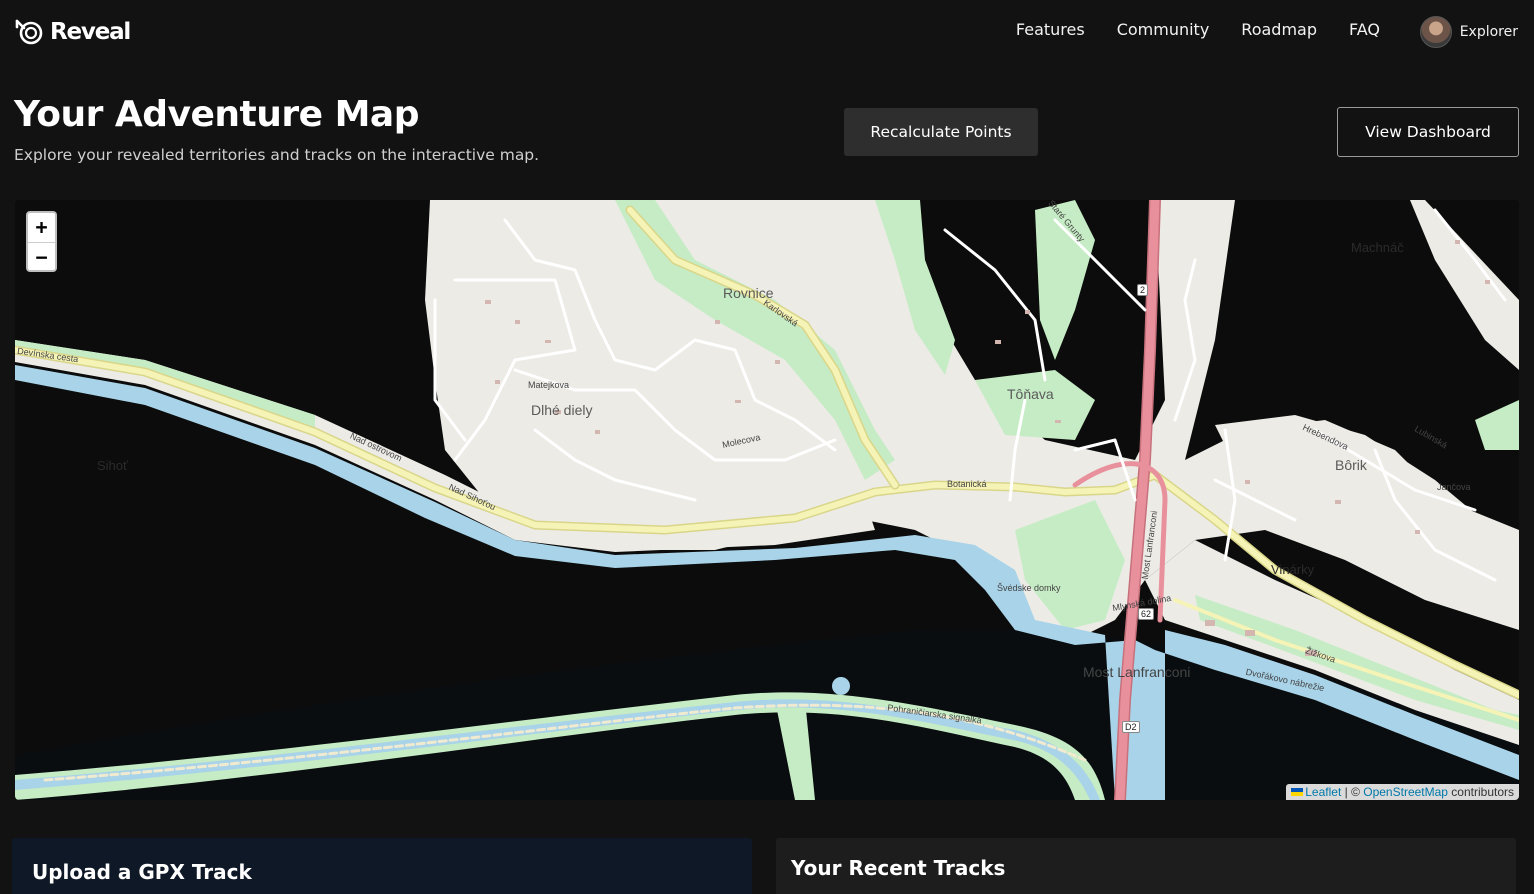  I want to click on street-jancova: Jančova, so click(1454, 487).